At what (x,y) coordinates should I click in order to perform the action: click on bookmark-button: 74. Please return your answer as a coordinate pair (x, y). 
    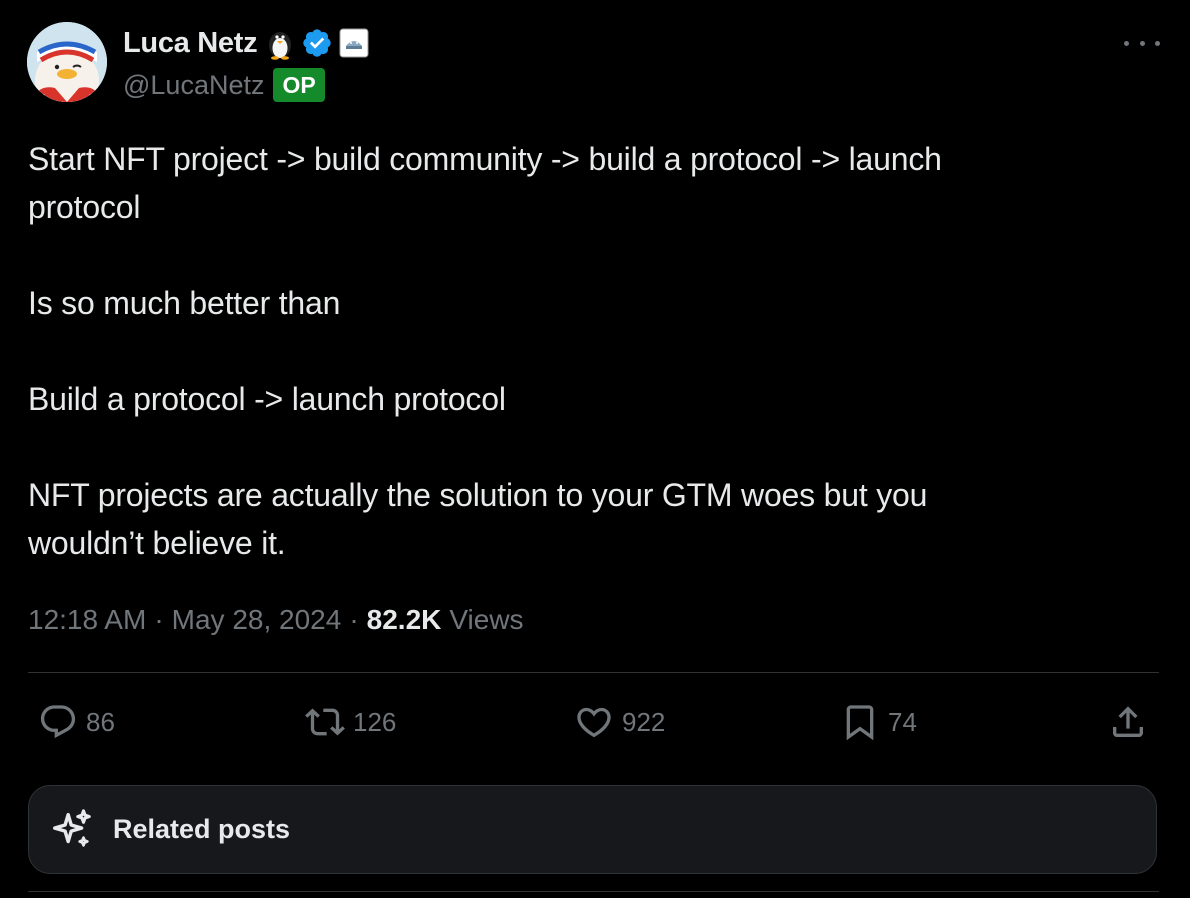
    Looking at the image, I should click on (878, 722).